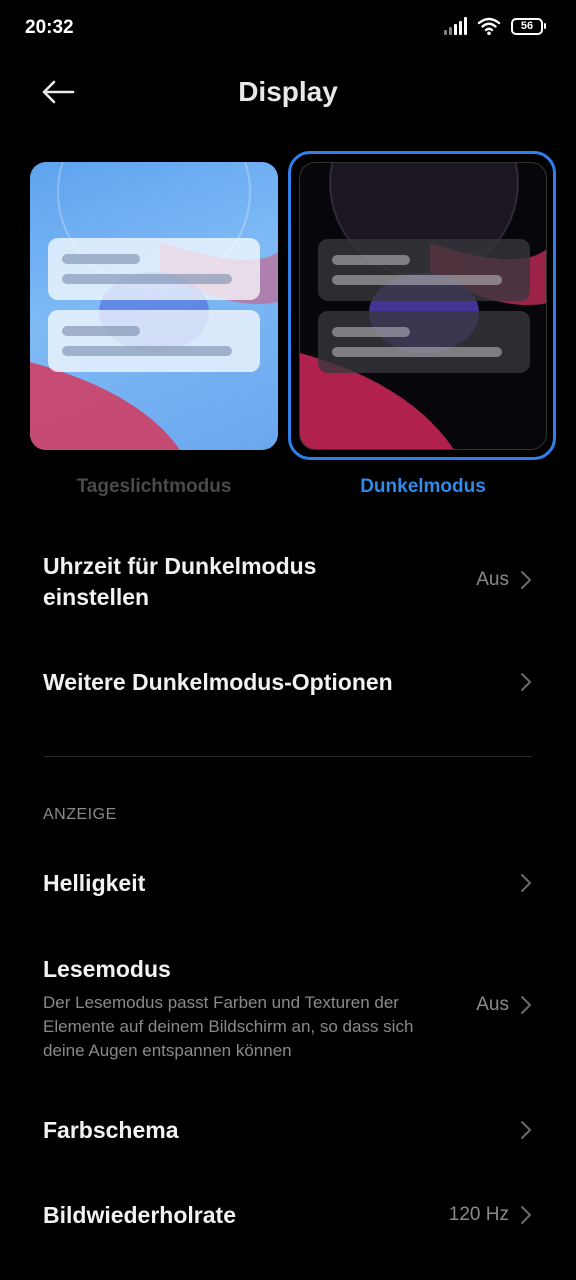 The width and height of the screenshot is (576, 1280). I want to click on dark-wallpaper, so click(423, 306).